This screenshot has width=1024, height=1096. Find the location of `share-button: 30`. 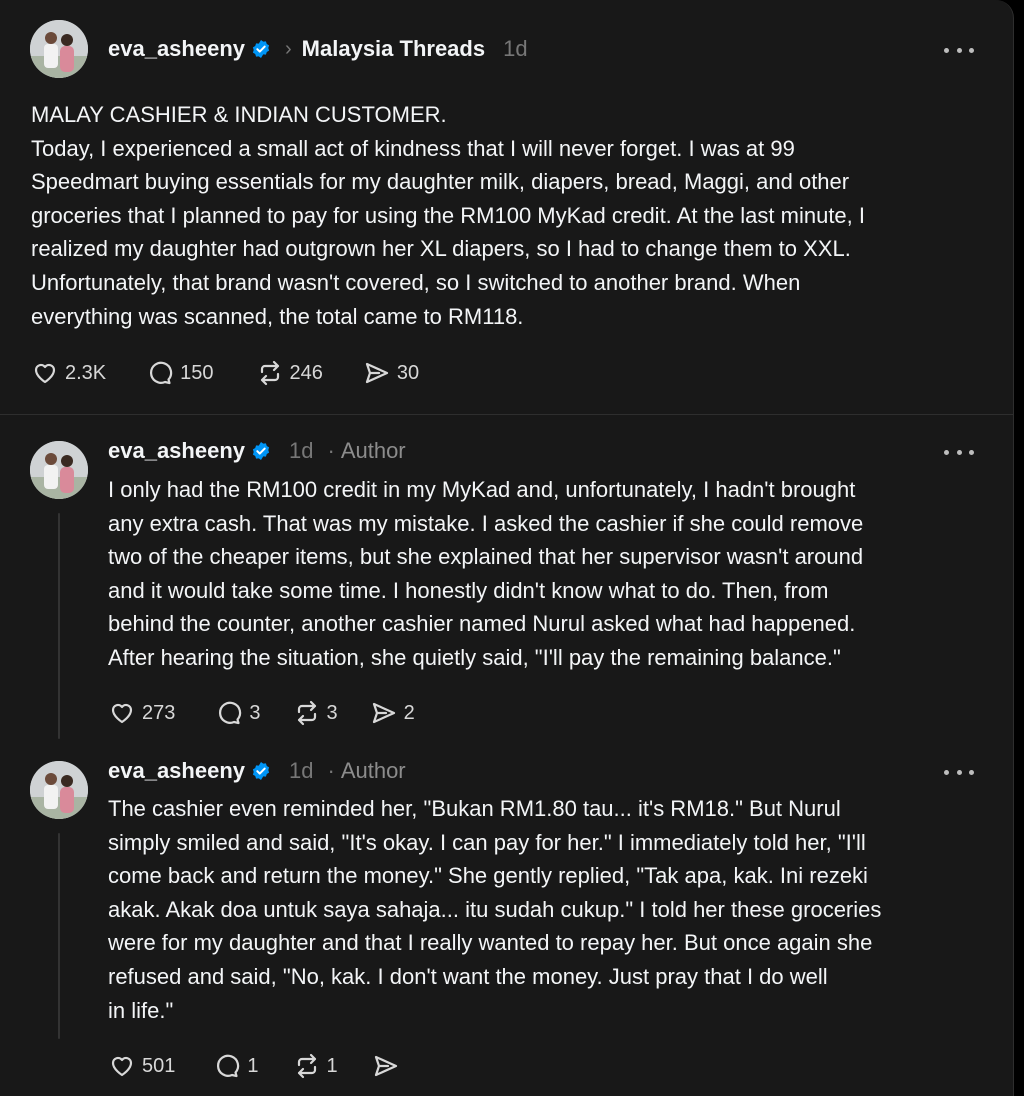

share-button: 30 is located at coordinates (391, 373).